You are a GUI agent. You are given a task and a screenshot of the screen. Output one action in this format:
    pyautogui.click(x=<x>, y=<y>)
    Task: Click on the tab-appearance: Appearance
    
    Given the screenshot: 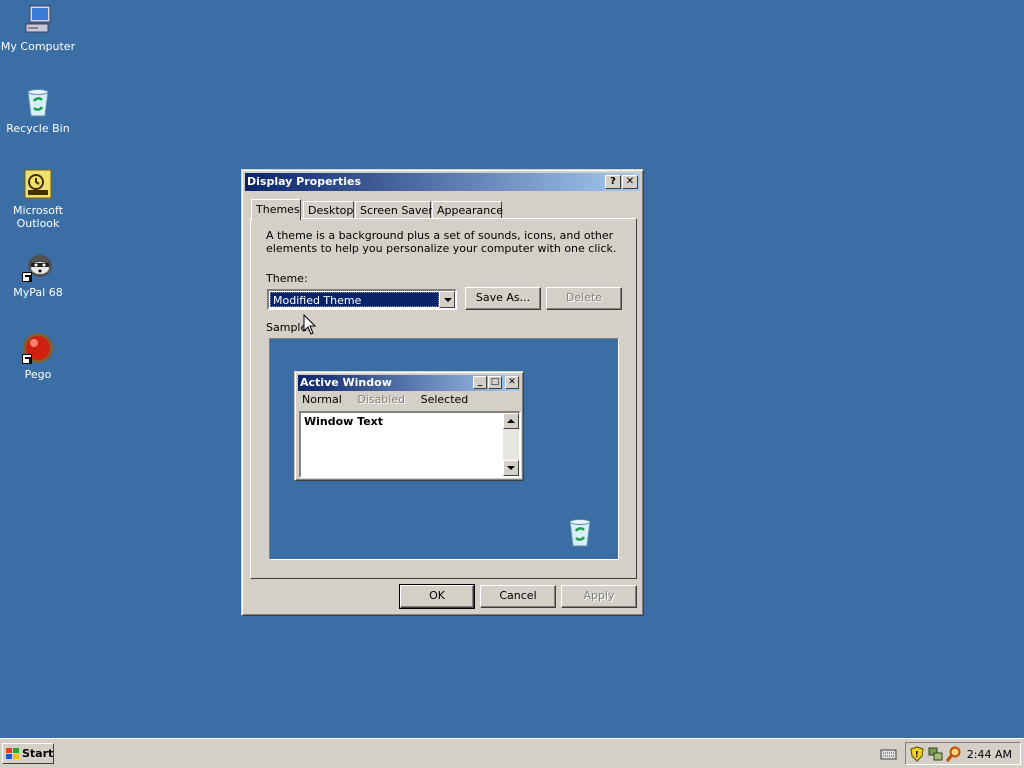 What is the action you would take?
    pyautogui.click(x=467, y=210)
    